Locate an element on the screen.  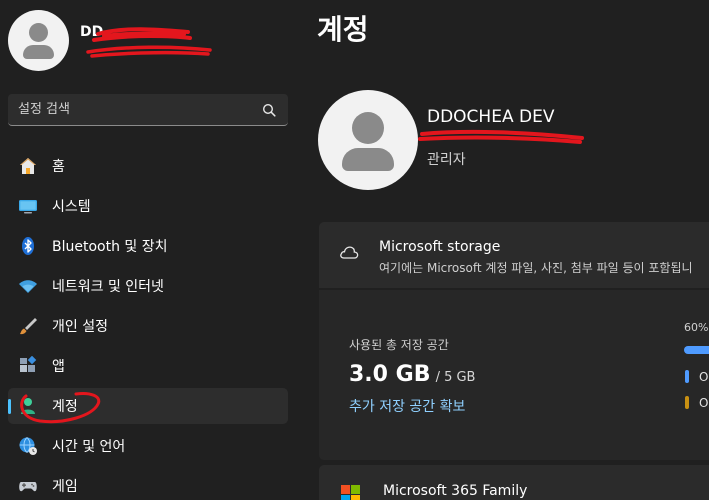
sidebar-item-gaming: 게임 is located at coordinates (148, 484).